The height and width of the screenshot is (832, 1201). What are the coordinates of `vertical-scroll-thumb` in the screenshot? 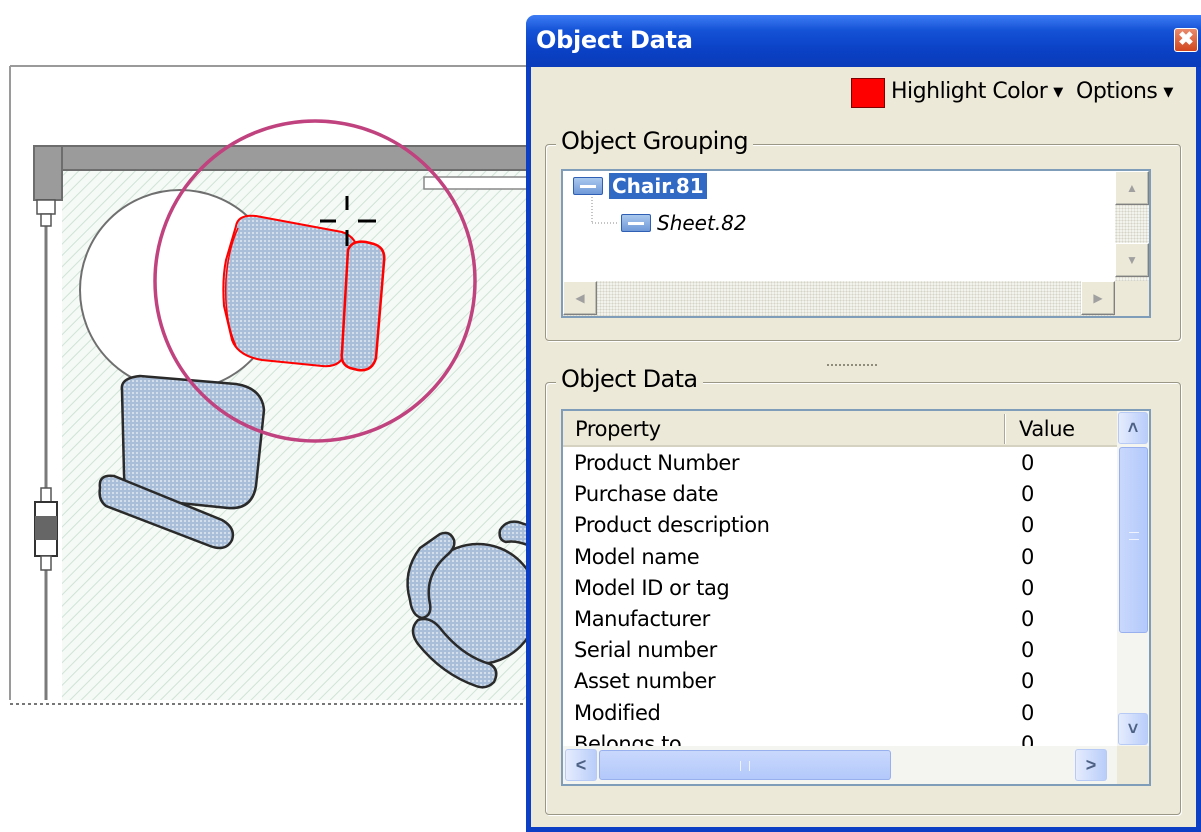 It's located at (1133, 540).